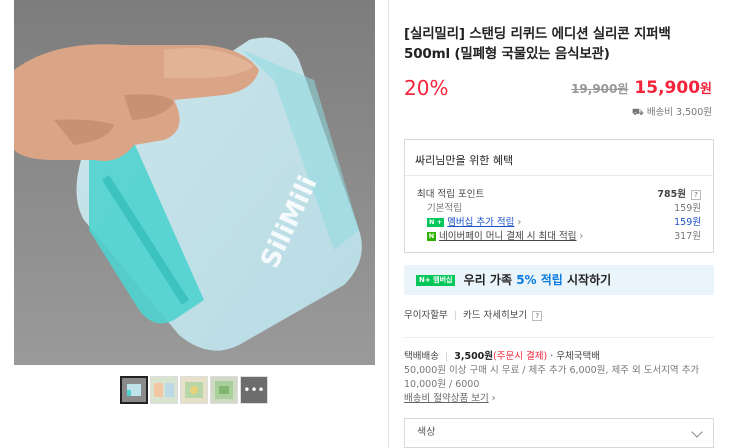 This screenshot has width=743, height=448. What do you see at coordinates (436, 280) in the screenshot?
I see `membership-banner-badge: N+ 멤버십` at bounding box center [436, 280].